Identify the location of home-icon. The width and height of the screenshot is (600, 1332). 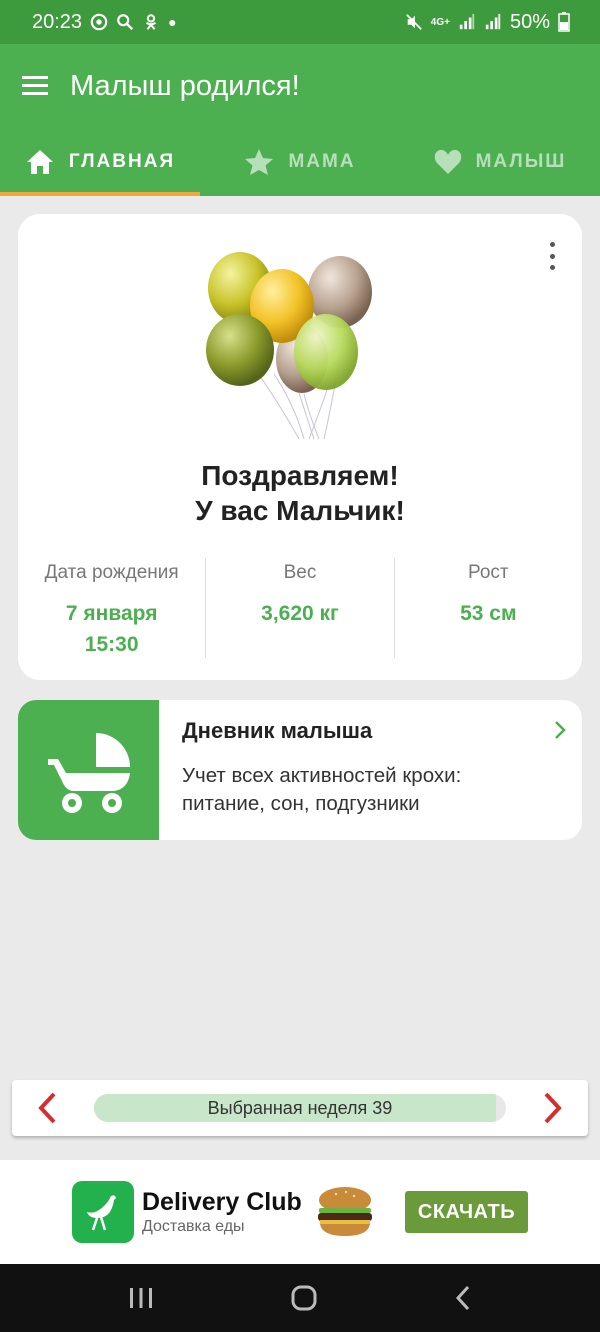
(39, 162).